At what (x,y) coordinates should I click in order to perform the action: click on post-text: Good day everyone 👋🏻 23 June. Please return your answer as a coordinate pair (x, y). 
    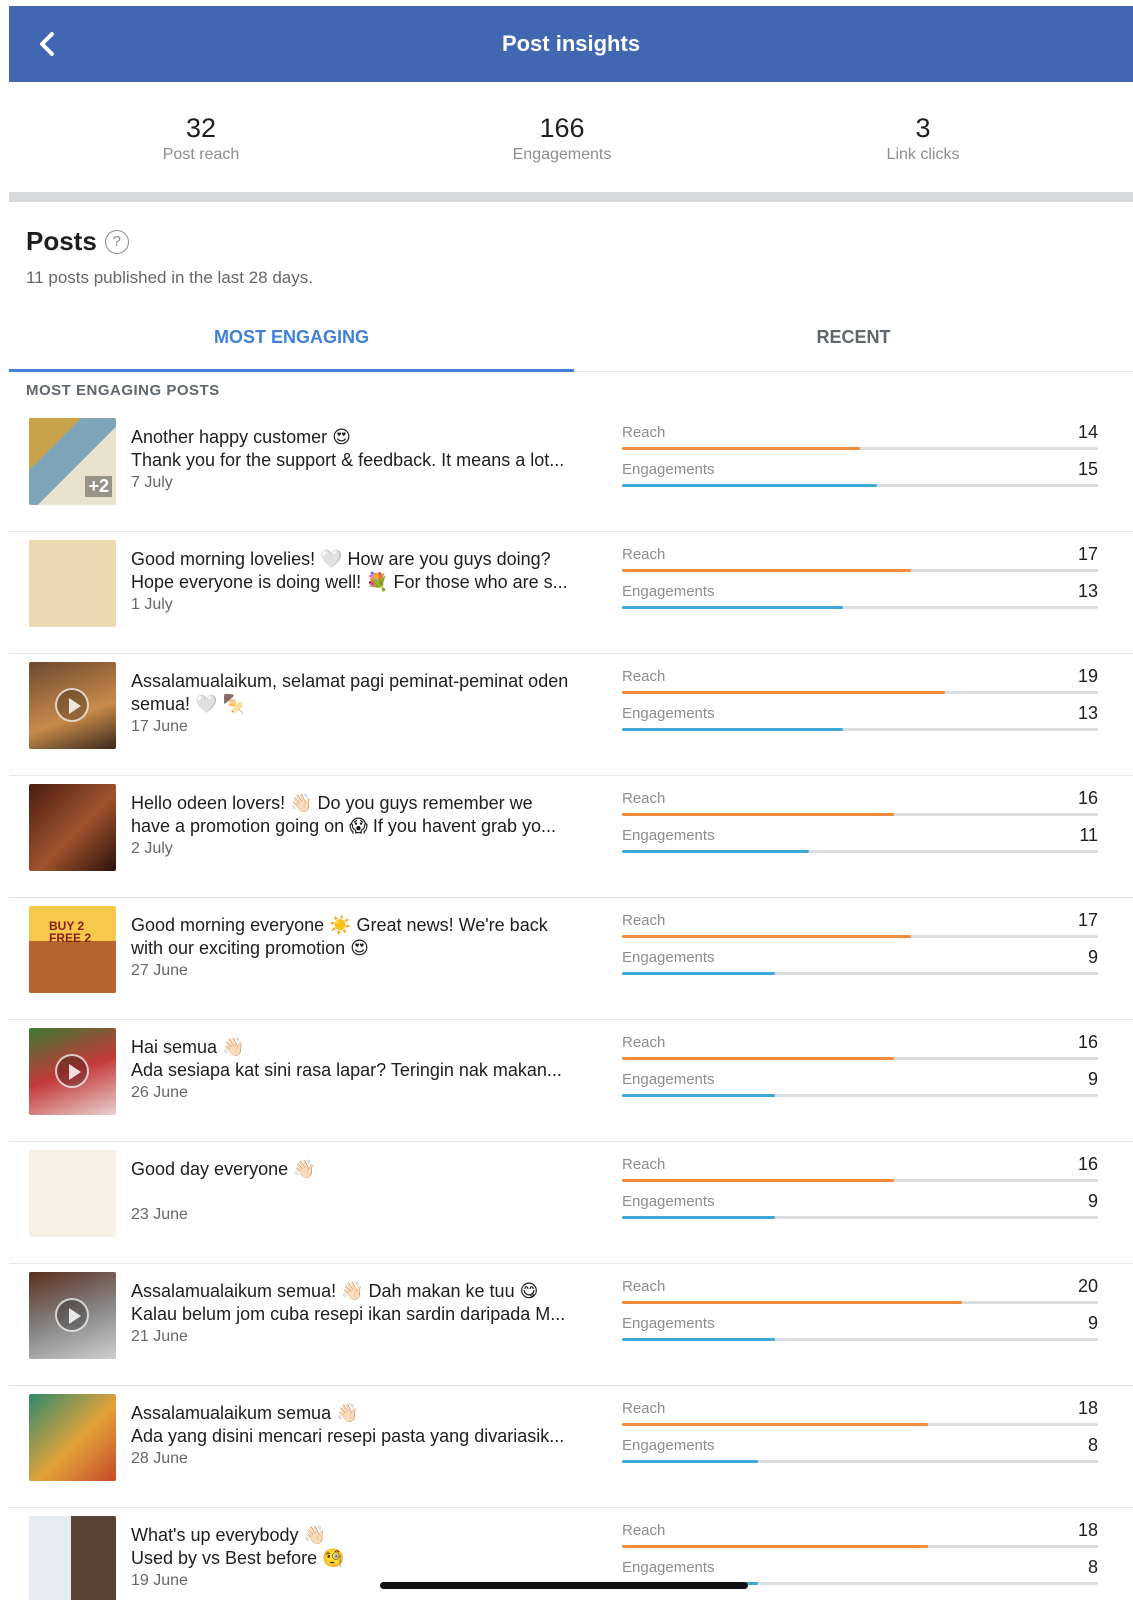
    Looking at the image, I should click on (373, 1192).